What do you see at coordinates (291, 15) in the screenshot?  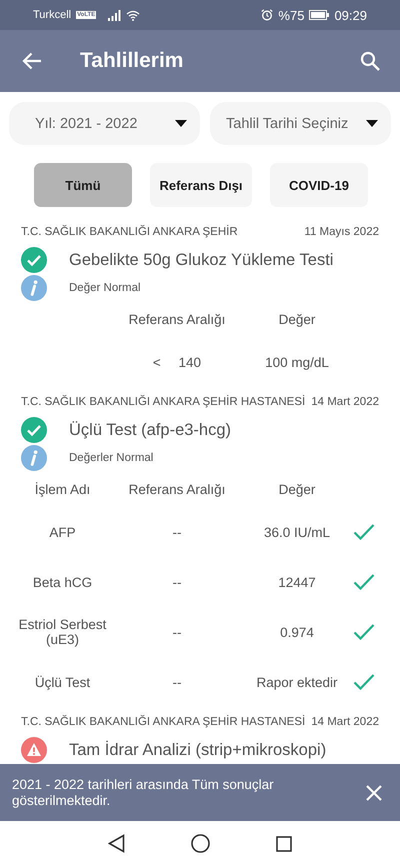 I see `battery-percent: %75` at bounding box center [291, 15].